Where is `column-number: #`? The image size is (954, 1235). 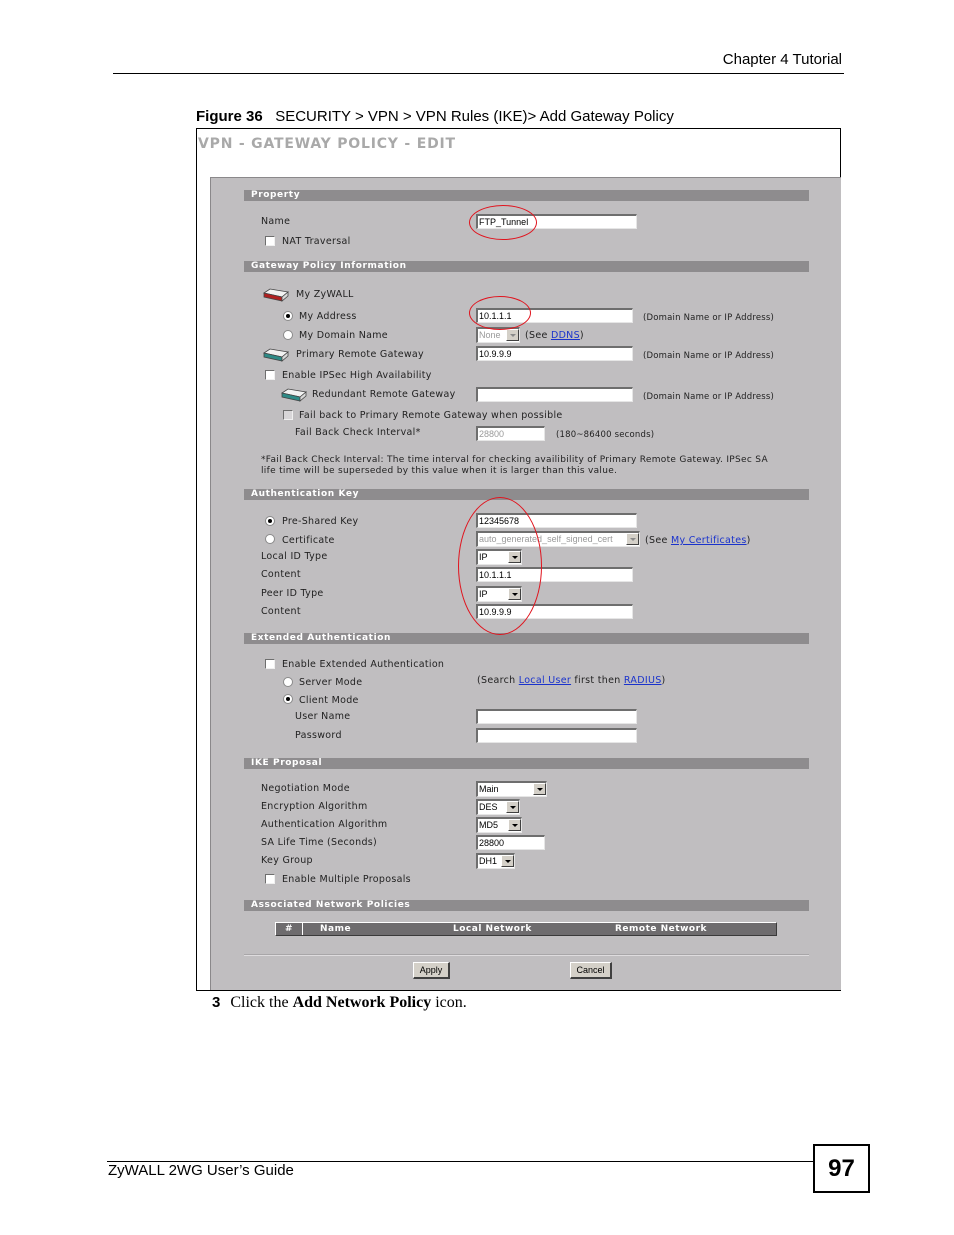 column-number: # is located at coordinates (289, 929).